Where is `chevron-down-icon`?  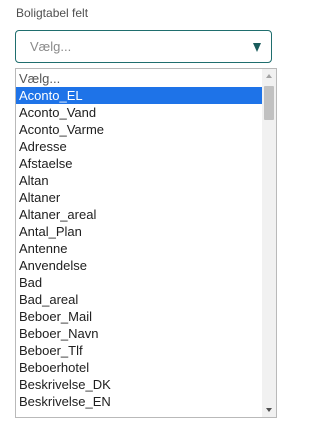 chevron-down-icon is located at coordinates (257, 47).